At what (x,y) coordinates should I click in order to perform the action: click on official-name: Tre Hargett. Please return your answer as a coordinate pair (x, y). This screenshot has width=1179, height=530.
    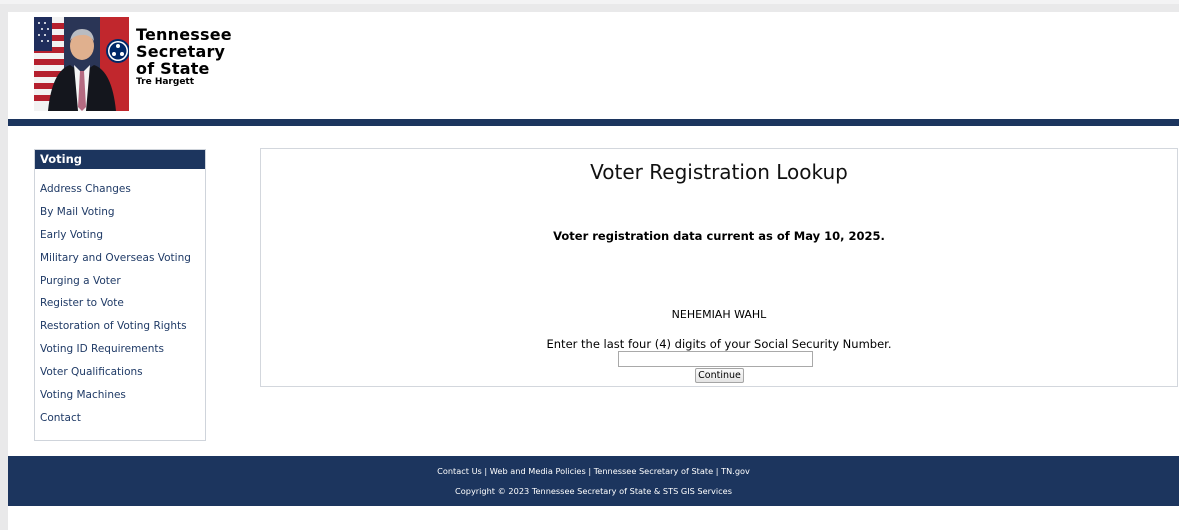
    Looking at the image, I should click on (165, 82).